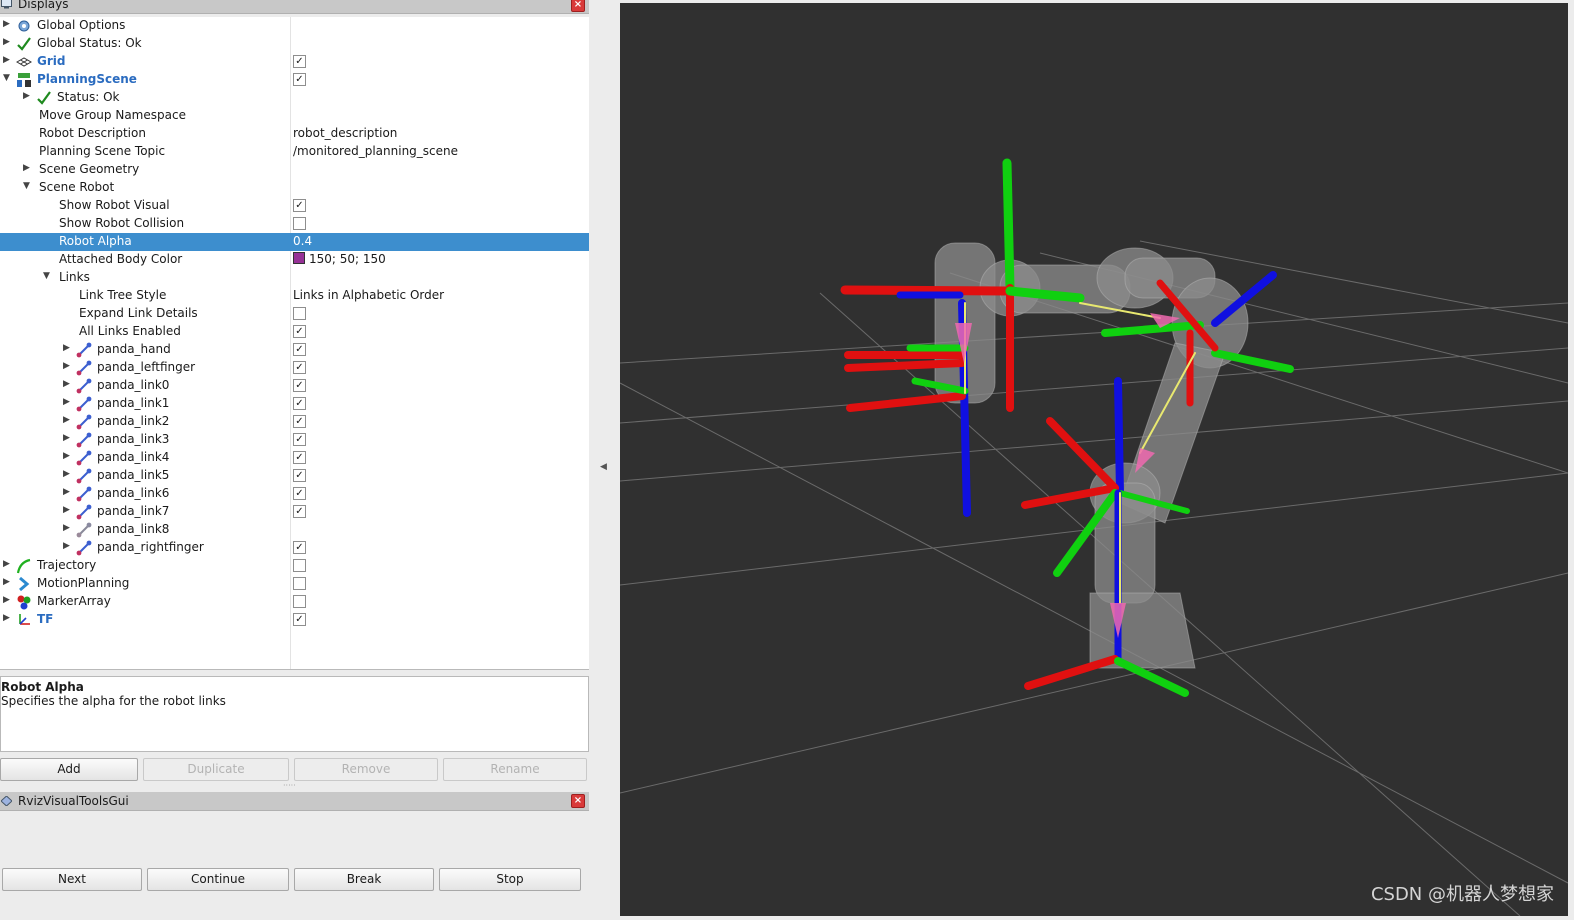  Describe the element at coordinates (515, 769) in the screenshot. I see `rename-button: Rename` at that location.